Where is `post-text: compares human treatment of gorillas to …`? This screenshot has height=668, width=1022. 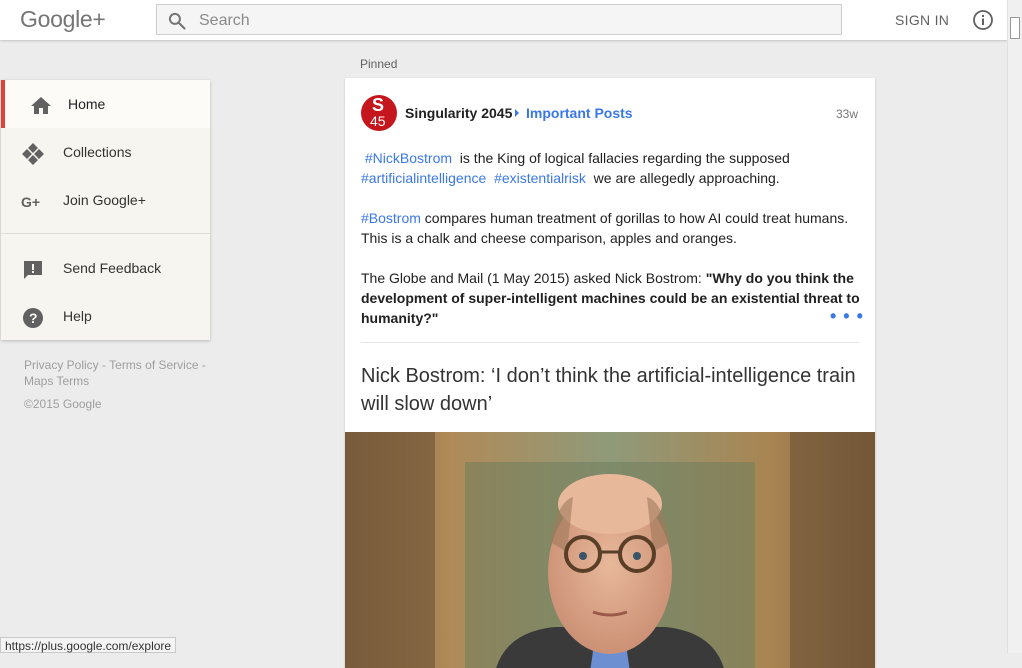 post-text: compares human treatment of gorillas to … is located at coordinates (605, 228).